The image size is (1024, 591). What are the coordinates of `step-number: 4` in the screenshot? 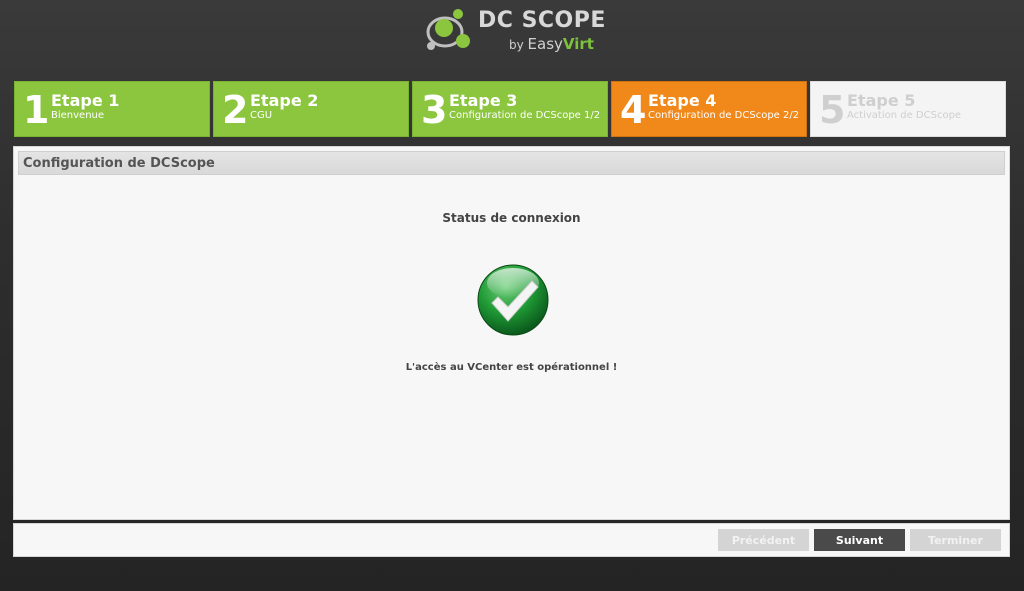 It's located at (633, 110).